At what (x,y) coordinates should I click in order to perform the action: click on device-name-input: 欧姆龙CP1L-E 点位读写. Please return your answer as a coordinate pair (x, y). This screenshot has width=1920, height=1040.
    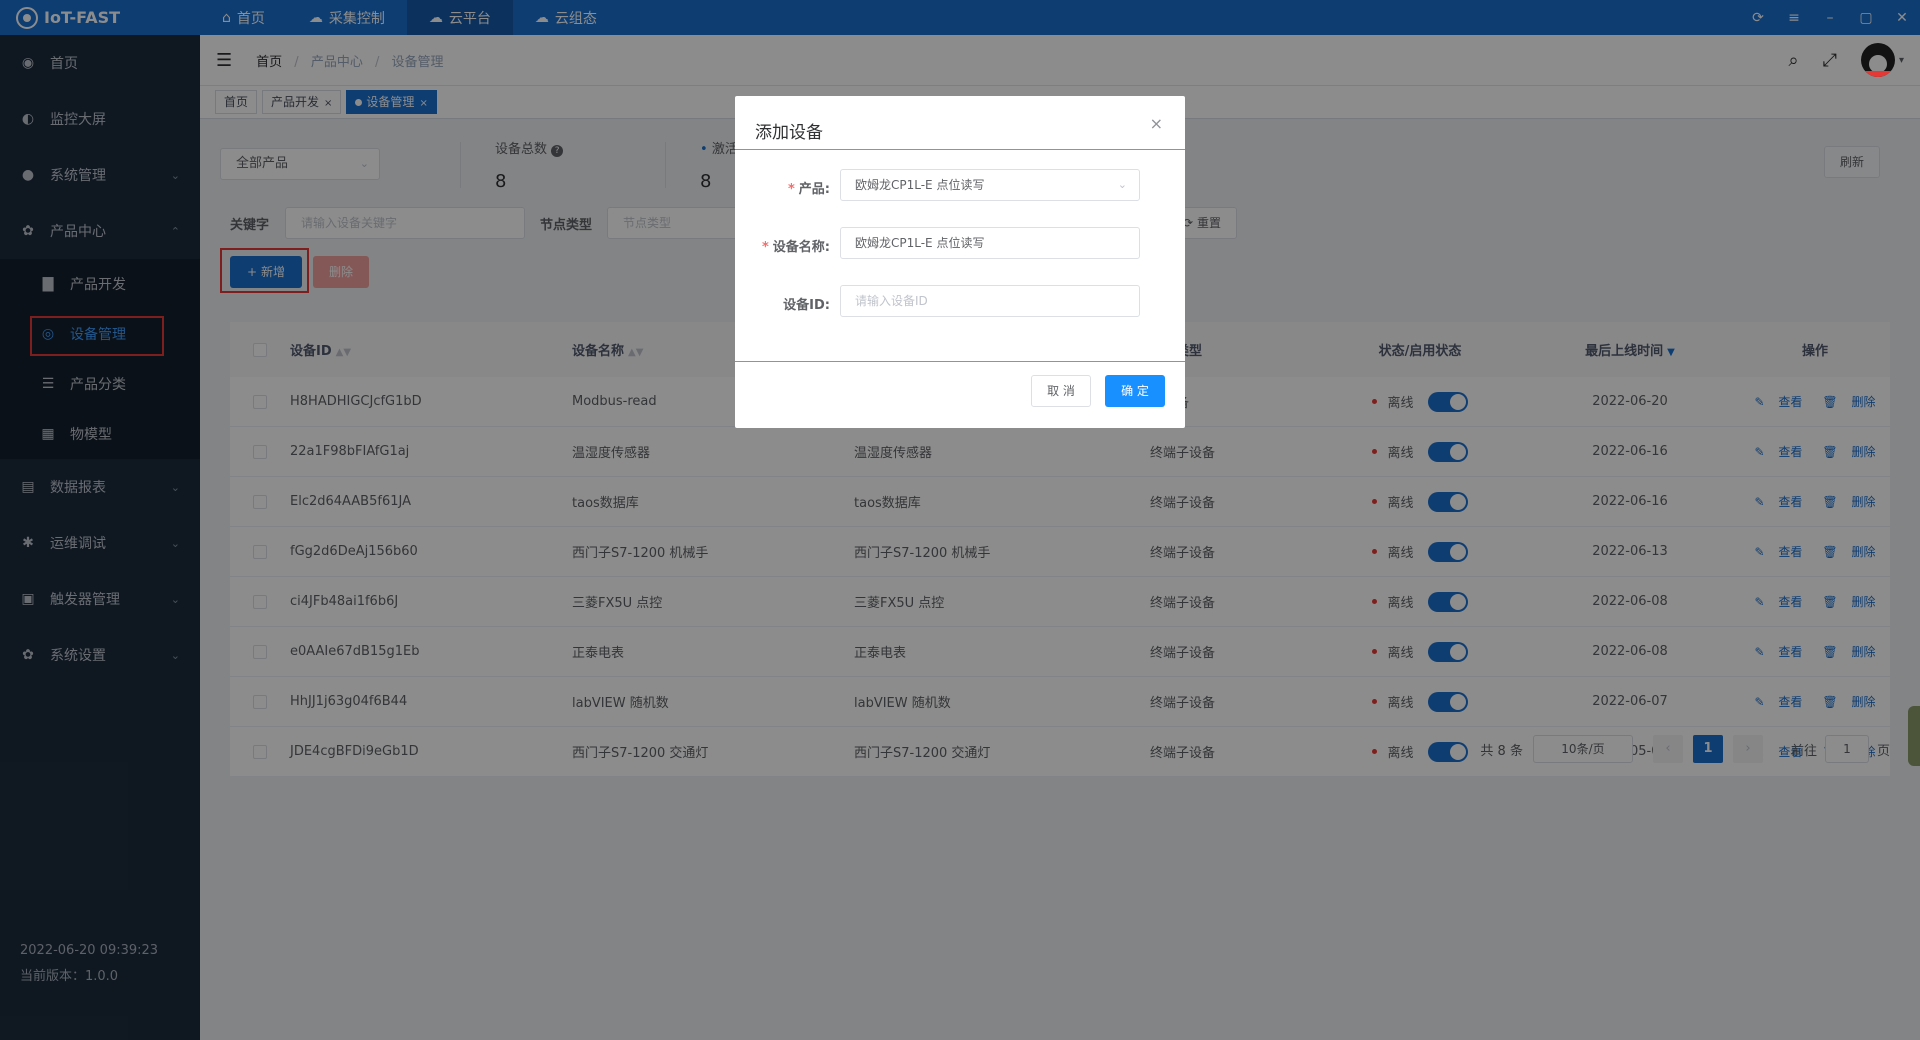
    Looking at the image, I should click on (990, 243).